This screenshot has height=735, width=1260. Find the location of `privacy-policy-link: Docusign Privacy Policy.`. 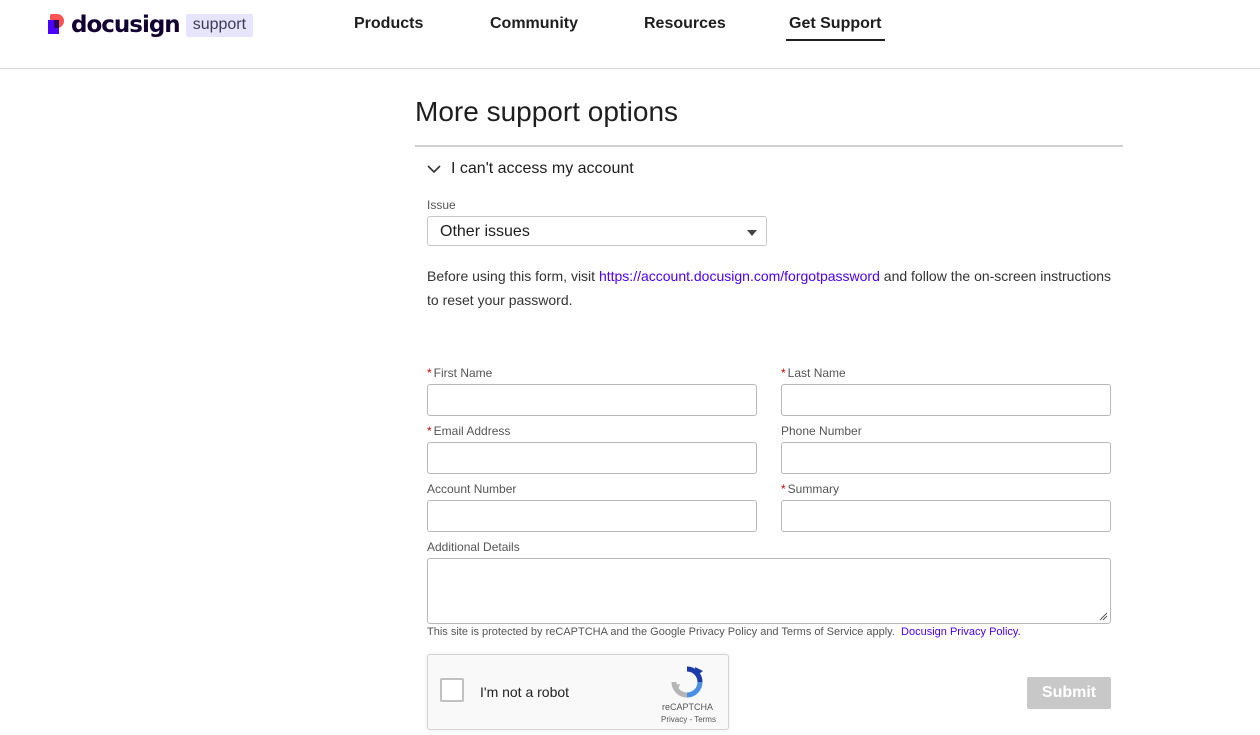

privacy-policy-link: Docusign Privacy Policy. is located at coordinates (961, 632).